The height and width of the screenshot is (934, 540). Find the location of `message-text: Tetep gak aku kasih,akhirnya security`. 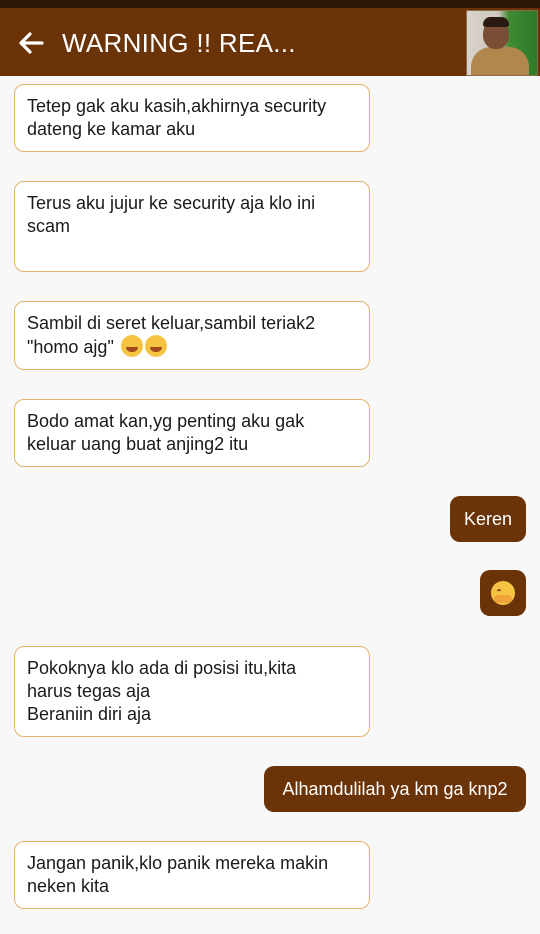

message-text: Tetep gak aku kasih,akhirnya security is located at coordinates (177, 106).